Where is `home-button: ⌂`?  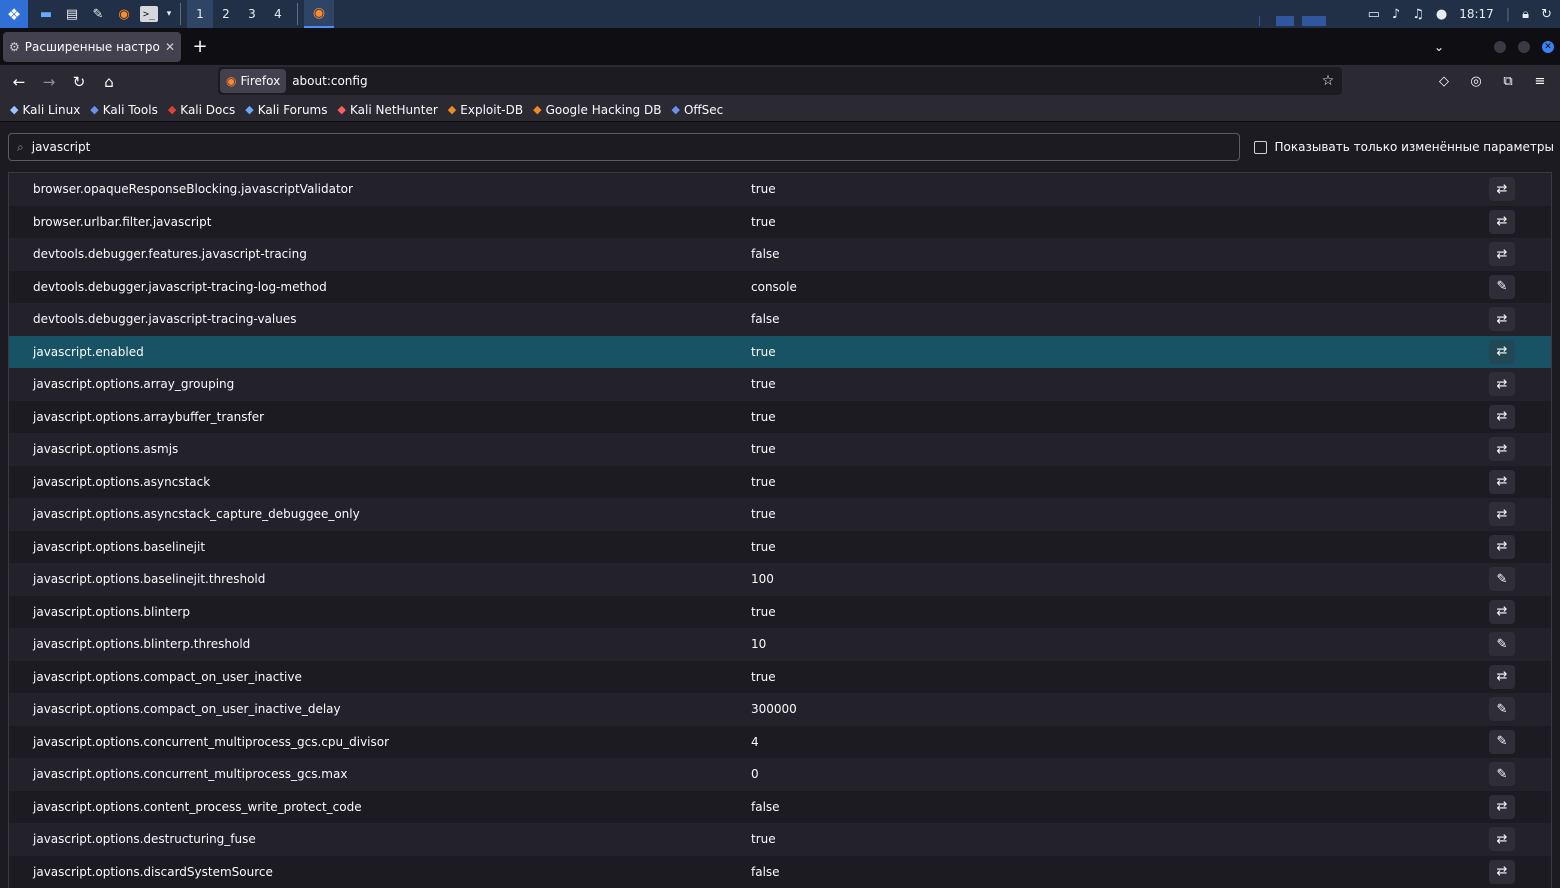 home-button: ⌂ is located at coordinates (109, 82).